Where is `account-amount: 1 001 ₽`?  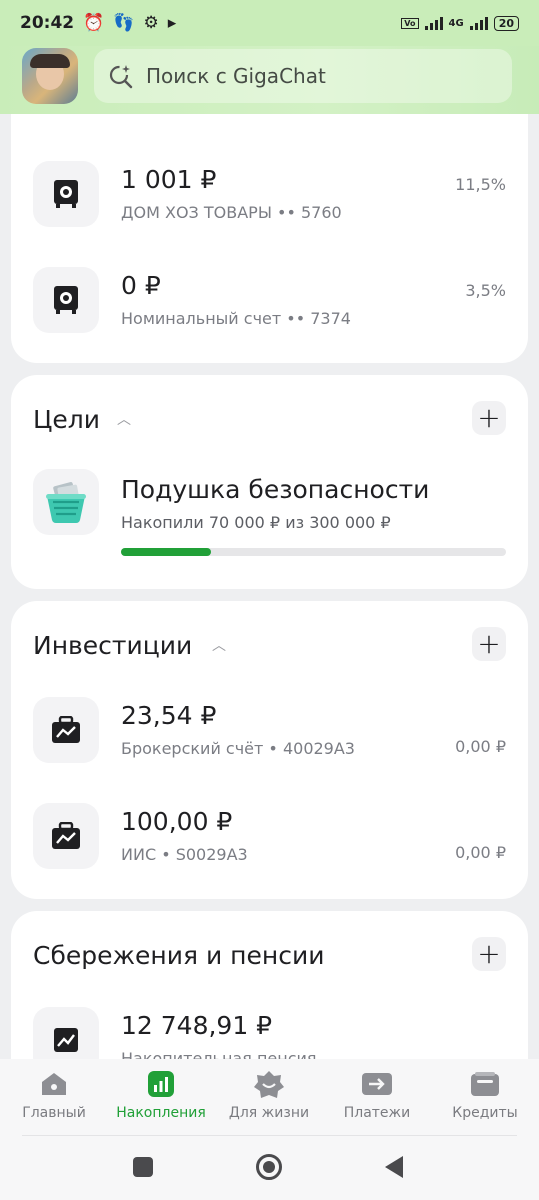
account-amount: 1 001 ₽ is located at coordinates (169, 179).